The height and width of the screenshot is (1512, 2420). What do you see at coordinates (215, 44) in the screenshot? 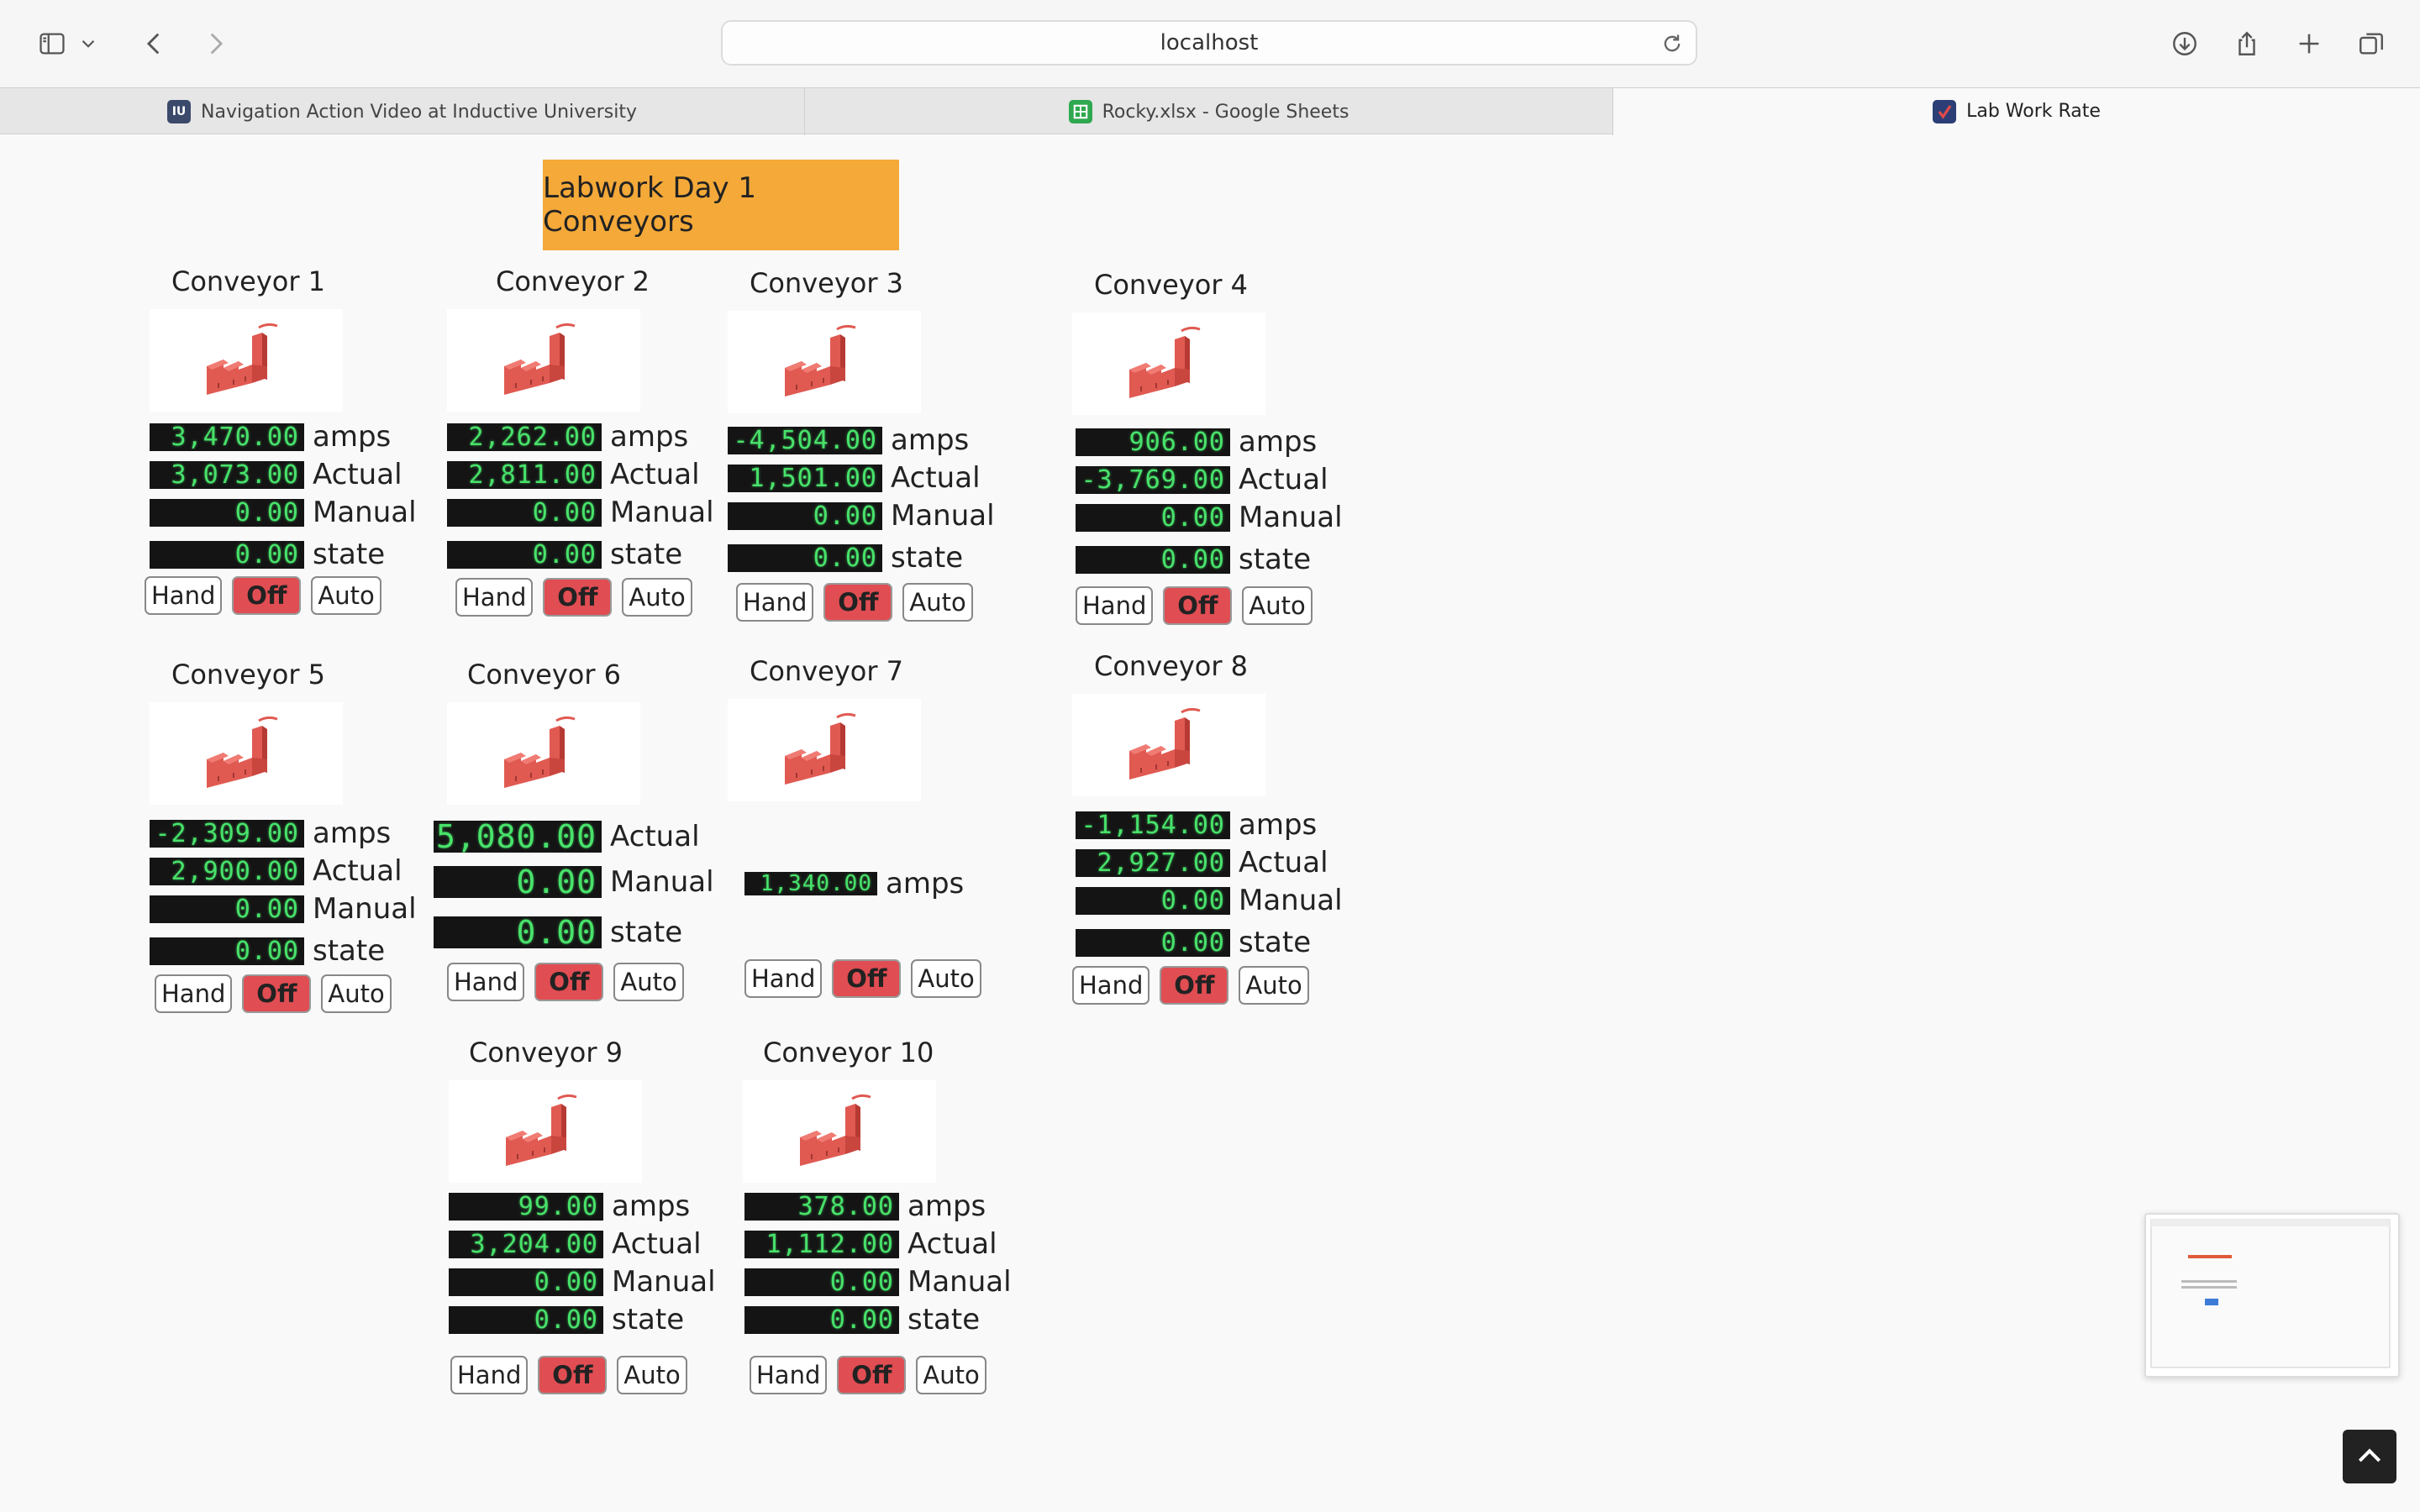
I see `forward-icon` at bounding box center [215, 44].